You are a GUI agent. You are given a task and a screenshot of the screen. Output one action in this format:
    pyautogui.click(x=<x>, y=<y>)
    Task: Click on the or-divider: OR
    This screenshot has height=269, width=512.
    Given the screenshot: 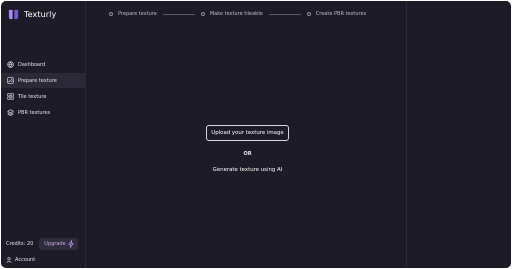 What is the action you would take?
    pyautogui.click(x=247, y=154)
    